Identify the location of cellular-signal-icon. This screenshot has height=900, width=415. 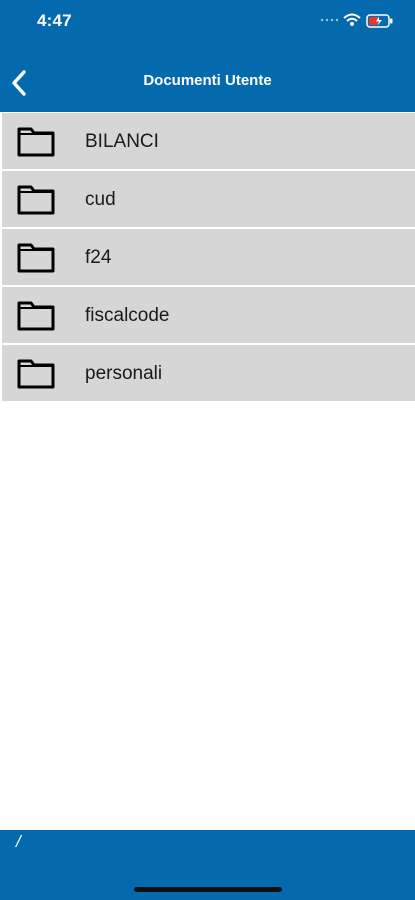
(329, 20).